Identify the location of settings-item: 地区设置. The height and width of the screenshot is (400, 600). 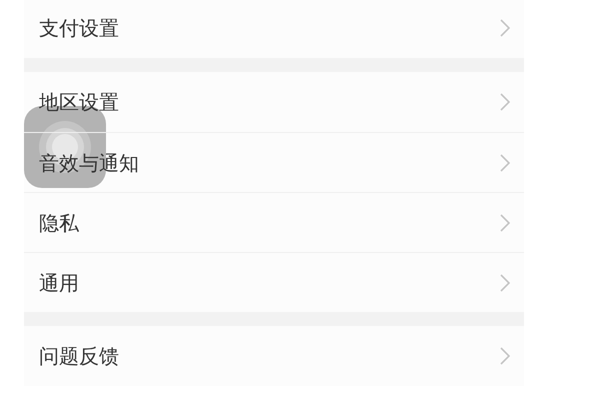
(274, 102).